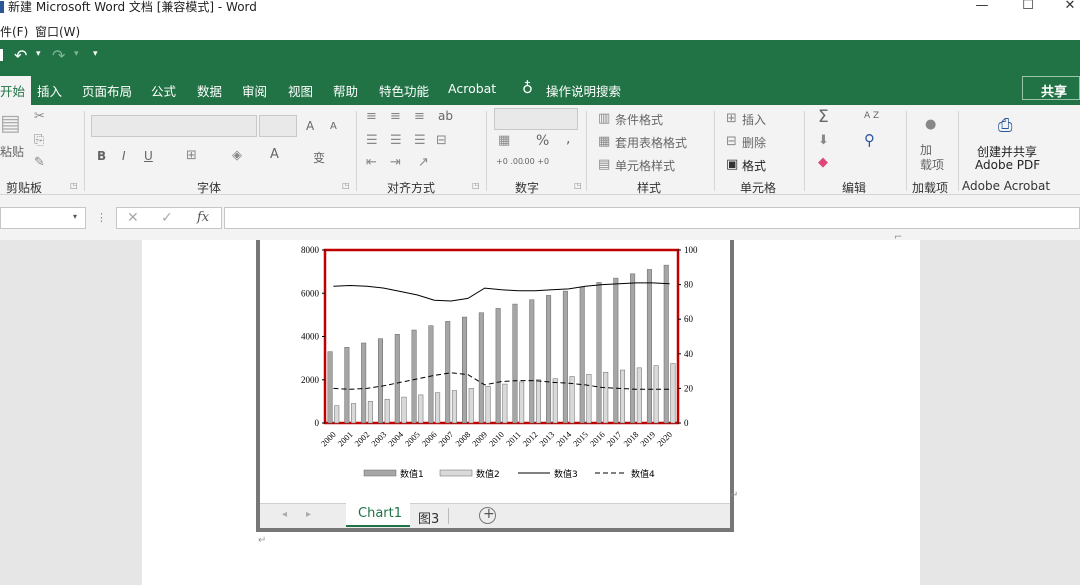 This screenshot has height=585, width=1080. What do you see at coordinates (542, 141) in the screenshot?
I see `percent-button: %` at bounding box center [542, 141].